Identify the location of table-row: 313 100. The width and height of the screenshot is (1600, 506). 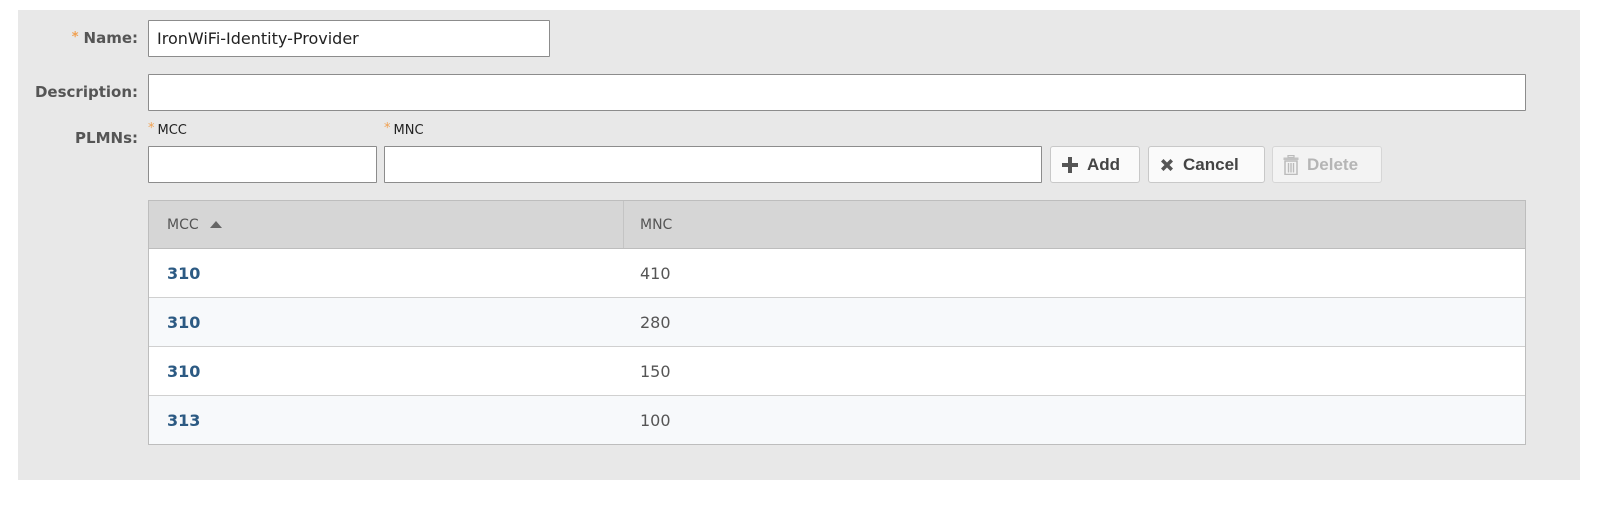
(837, 420).